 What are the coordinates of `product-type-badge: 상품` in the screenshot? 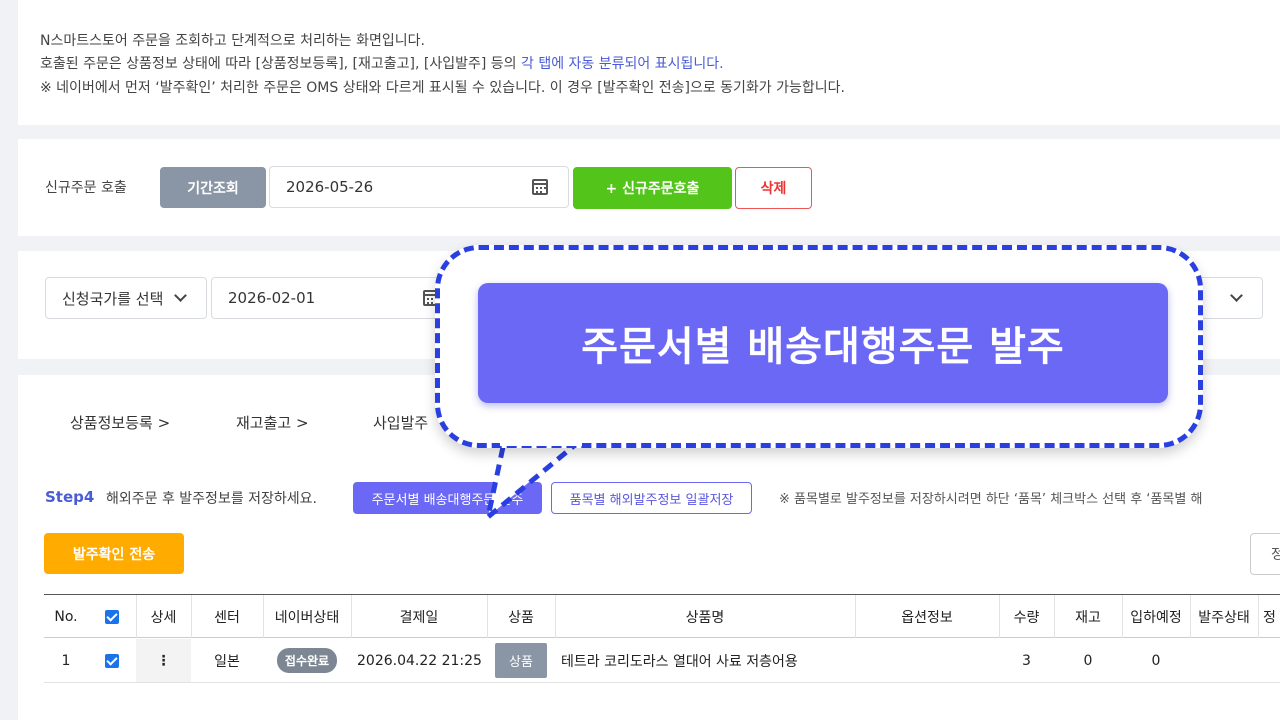 It's located at (521, 660).